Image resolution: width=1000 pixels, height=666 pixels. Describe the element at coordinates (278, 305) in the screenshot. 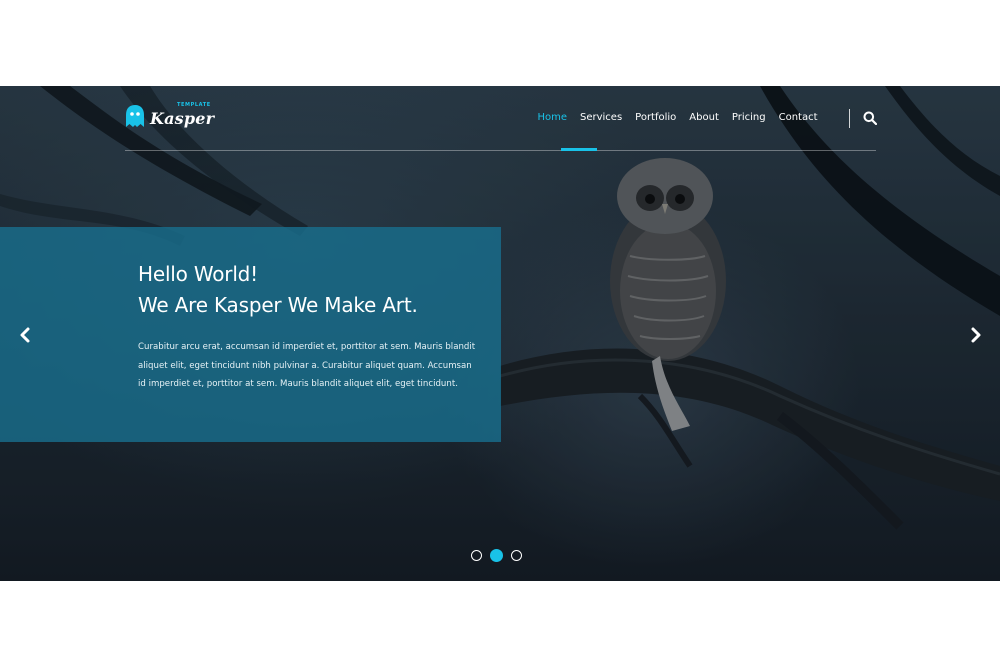

I see `hero-headline-line2: We Are Kasper We Make Art.` at that location.